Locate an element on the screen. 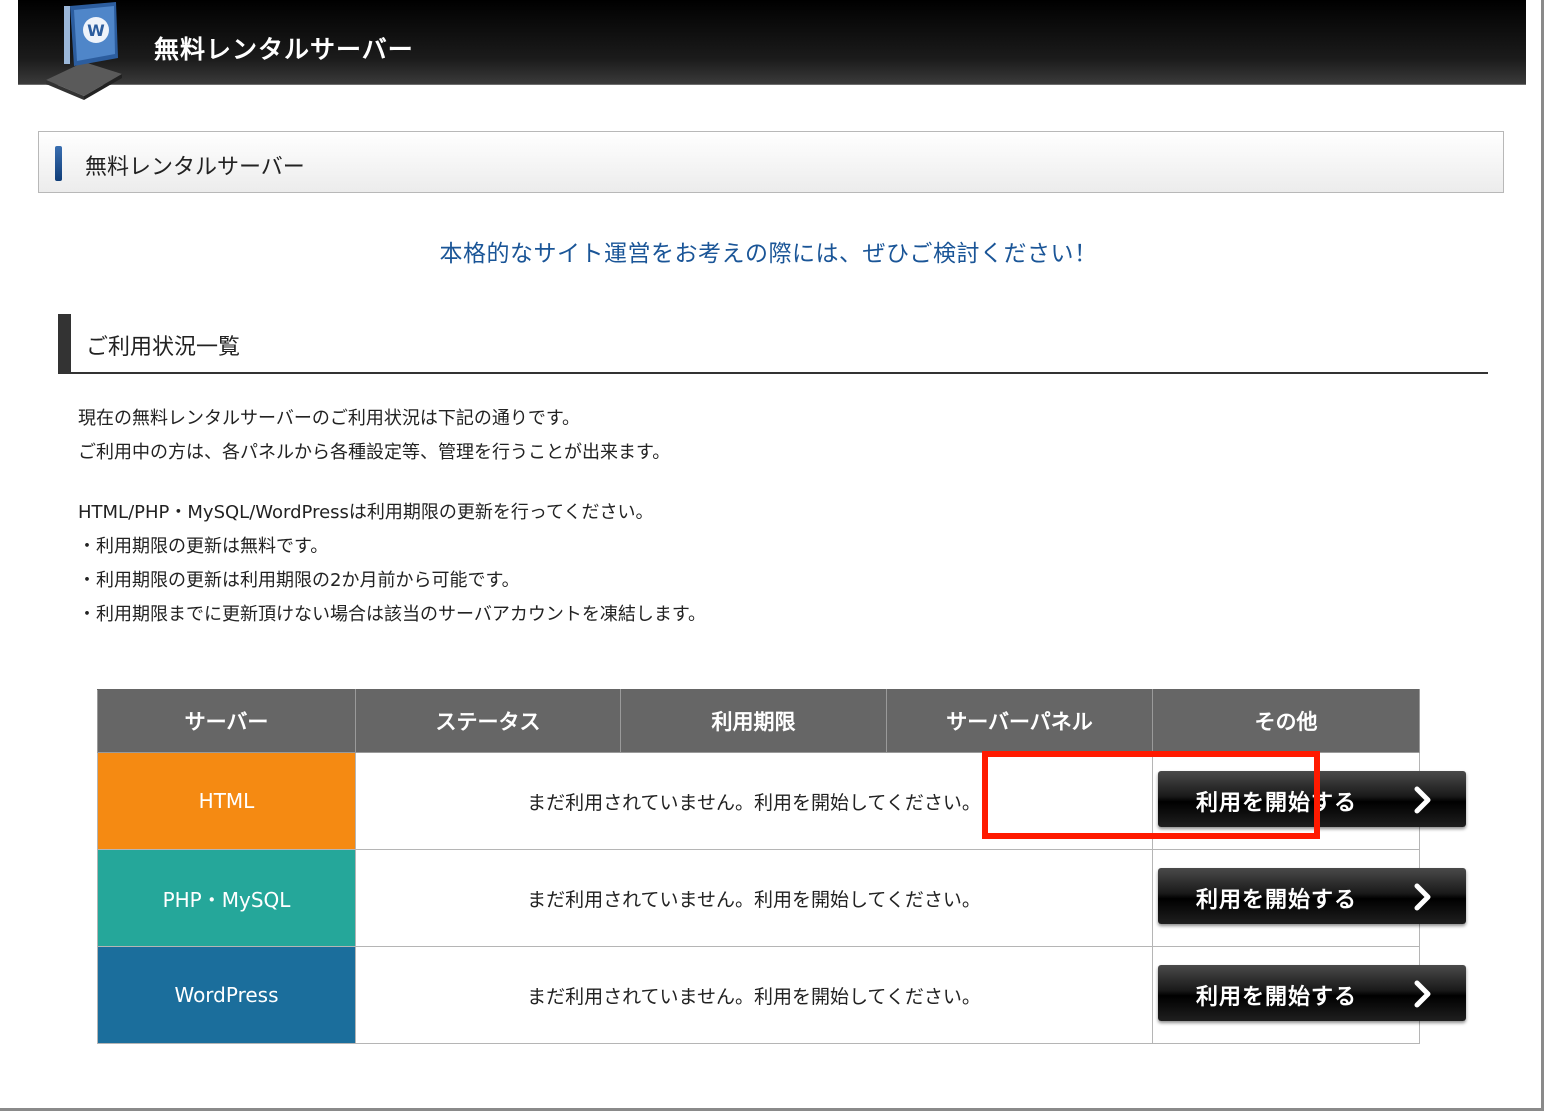 Image resolution: width=1547 pixels, height=1114 pixels. server-name-cell: WordPress is located at coordinates (226, 995).